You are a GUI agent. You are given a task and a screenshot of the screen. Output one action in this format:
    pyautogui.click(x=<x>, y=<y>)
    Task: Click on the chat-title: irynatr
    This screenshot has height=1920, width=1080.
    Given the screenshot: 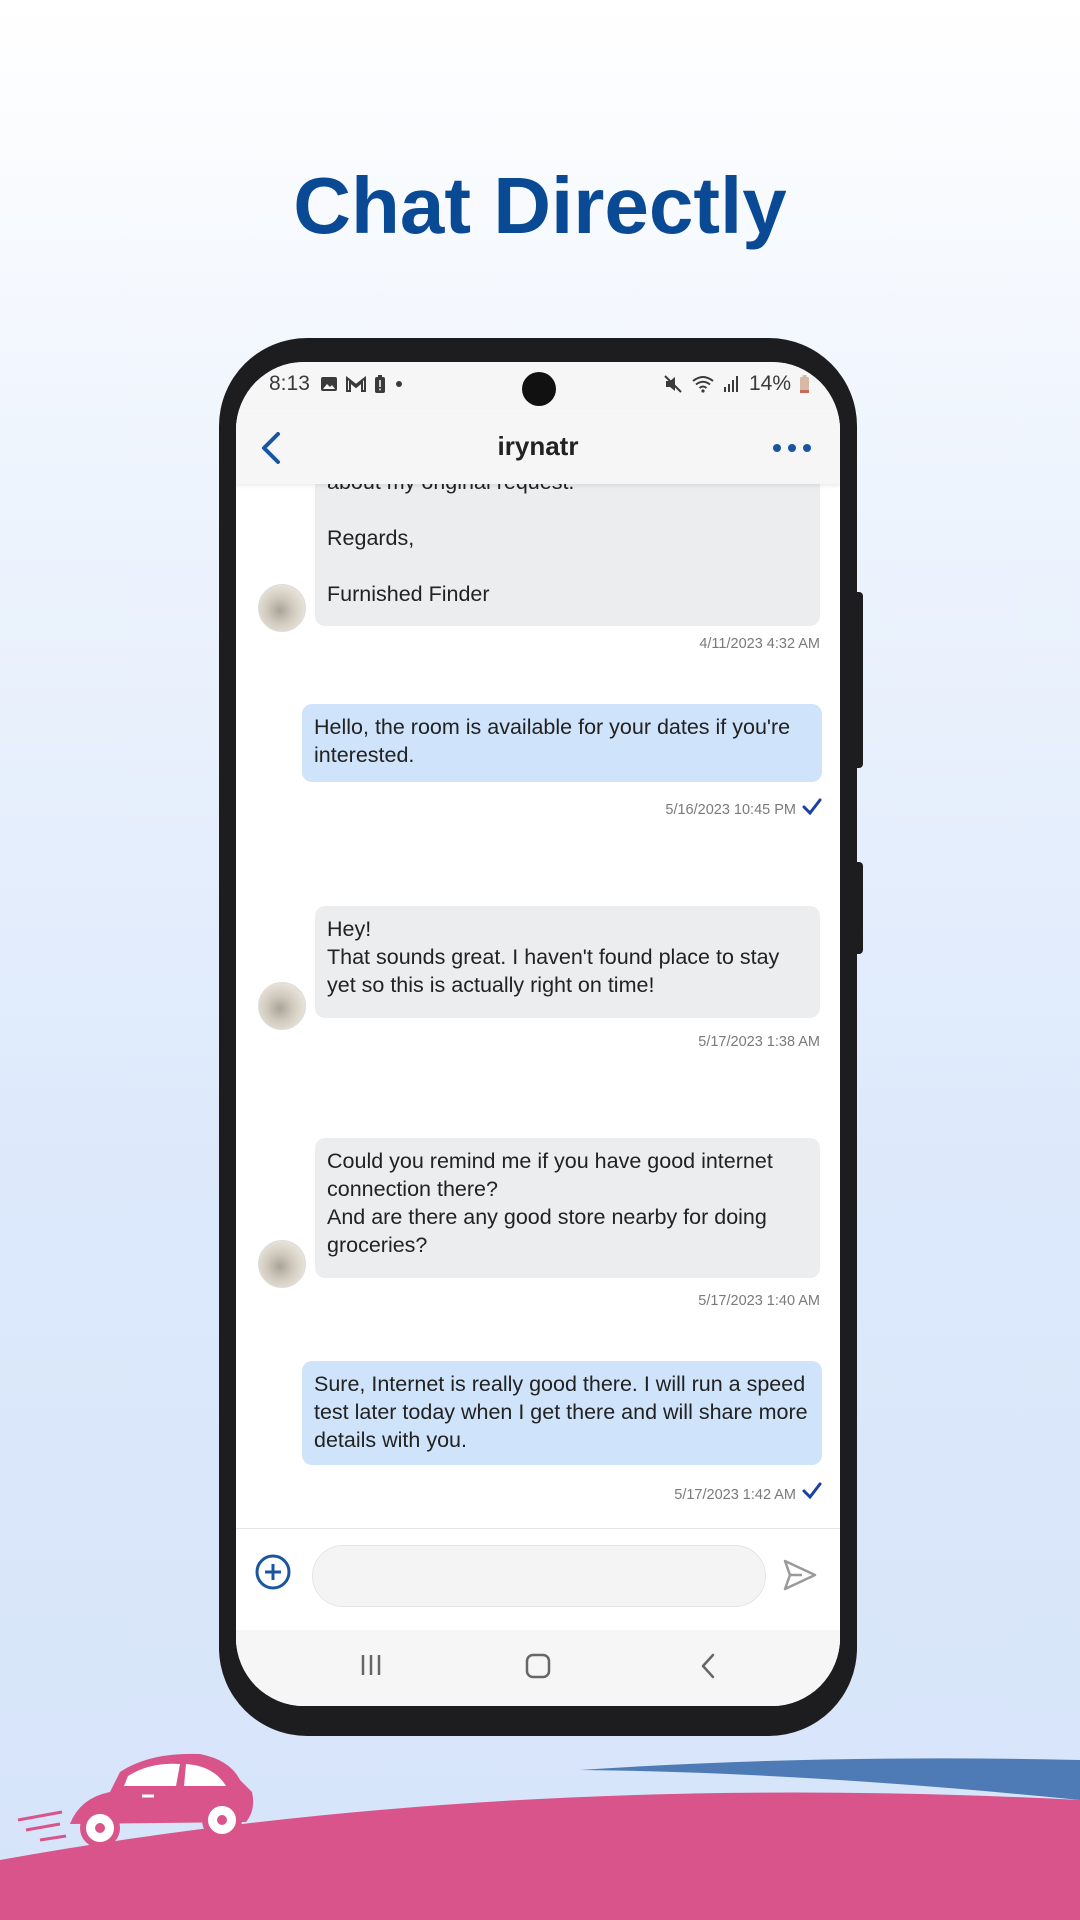 What is the action you would take?
    pyautogui.click(x=538, y=446)
    